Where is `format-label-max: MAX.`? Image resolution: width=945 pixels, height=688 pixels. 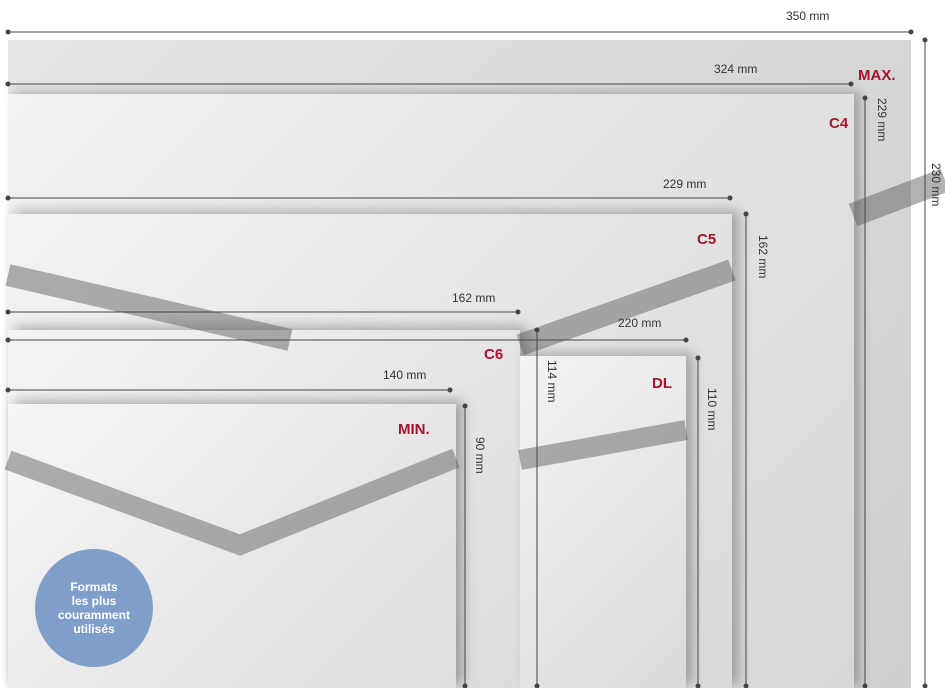 format-label-max: MAX. is located at coordinates (877, 75).